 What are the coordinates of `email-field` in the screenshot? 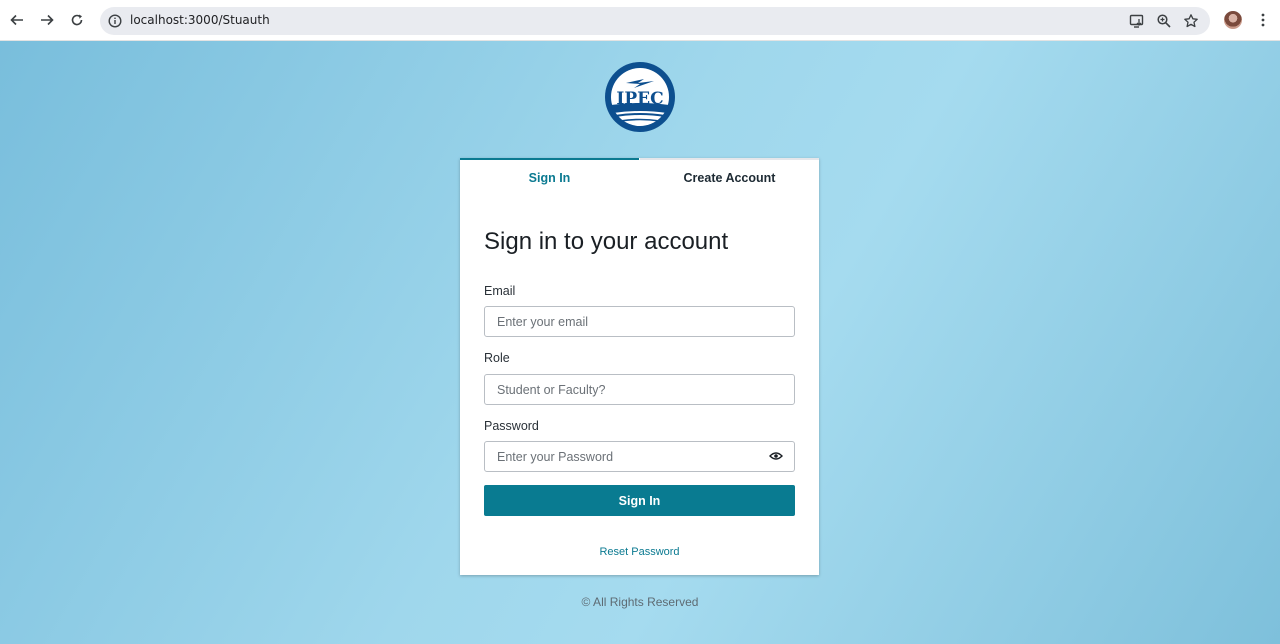 It's located at (639, 321).